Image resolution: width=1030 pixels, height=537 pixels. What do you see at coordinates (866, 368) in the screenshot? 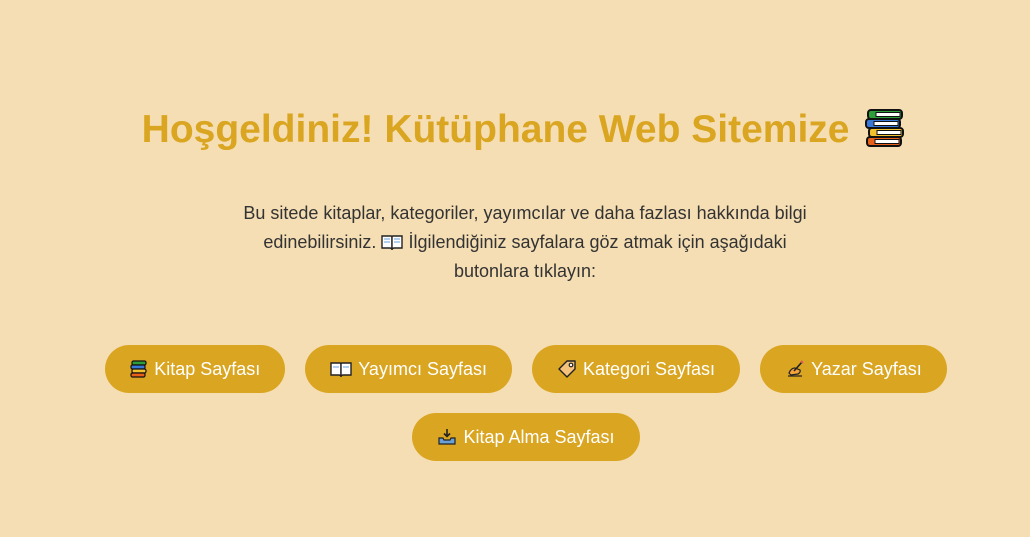
I see `yazar-sayfasi-label: Yazar Sayfası` at bounding box center [866, 368].